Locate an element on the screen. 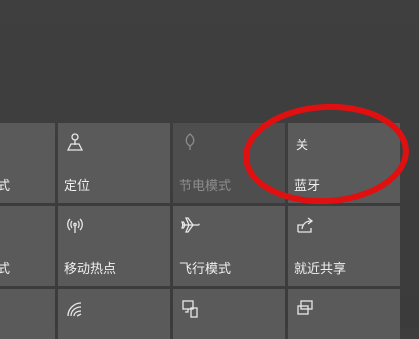 Image resolution: width=419 pixels, height=339 pixels. airplane-icon is located at coordinates (190, 225).